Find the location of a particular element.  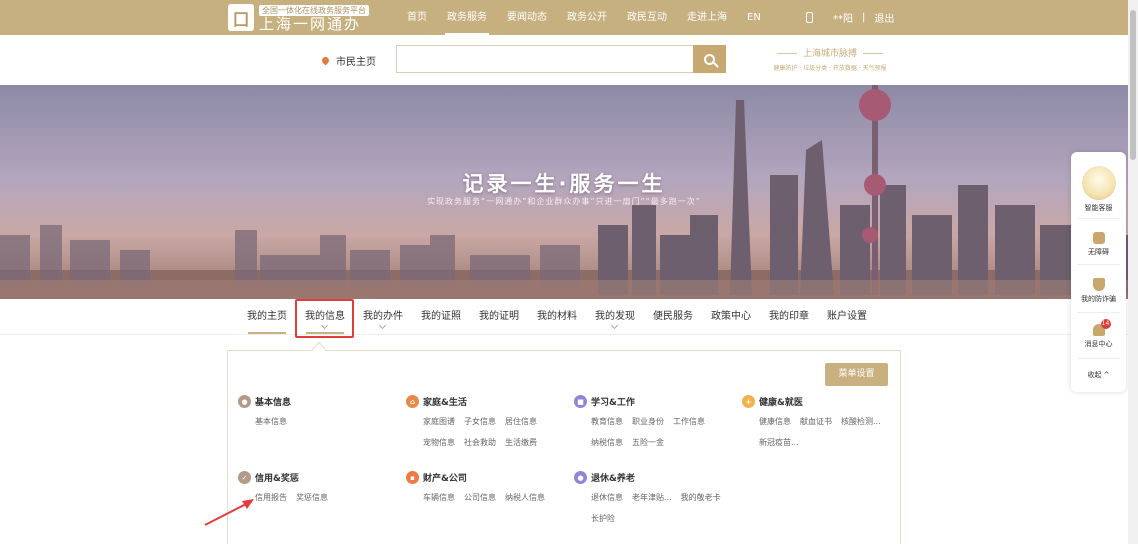

chevron-down-icon is located at coordinates (614, 325).